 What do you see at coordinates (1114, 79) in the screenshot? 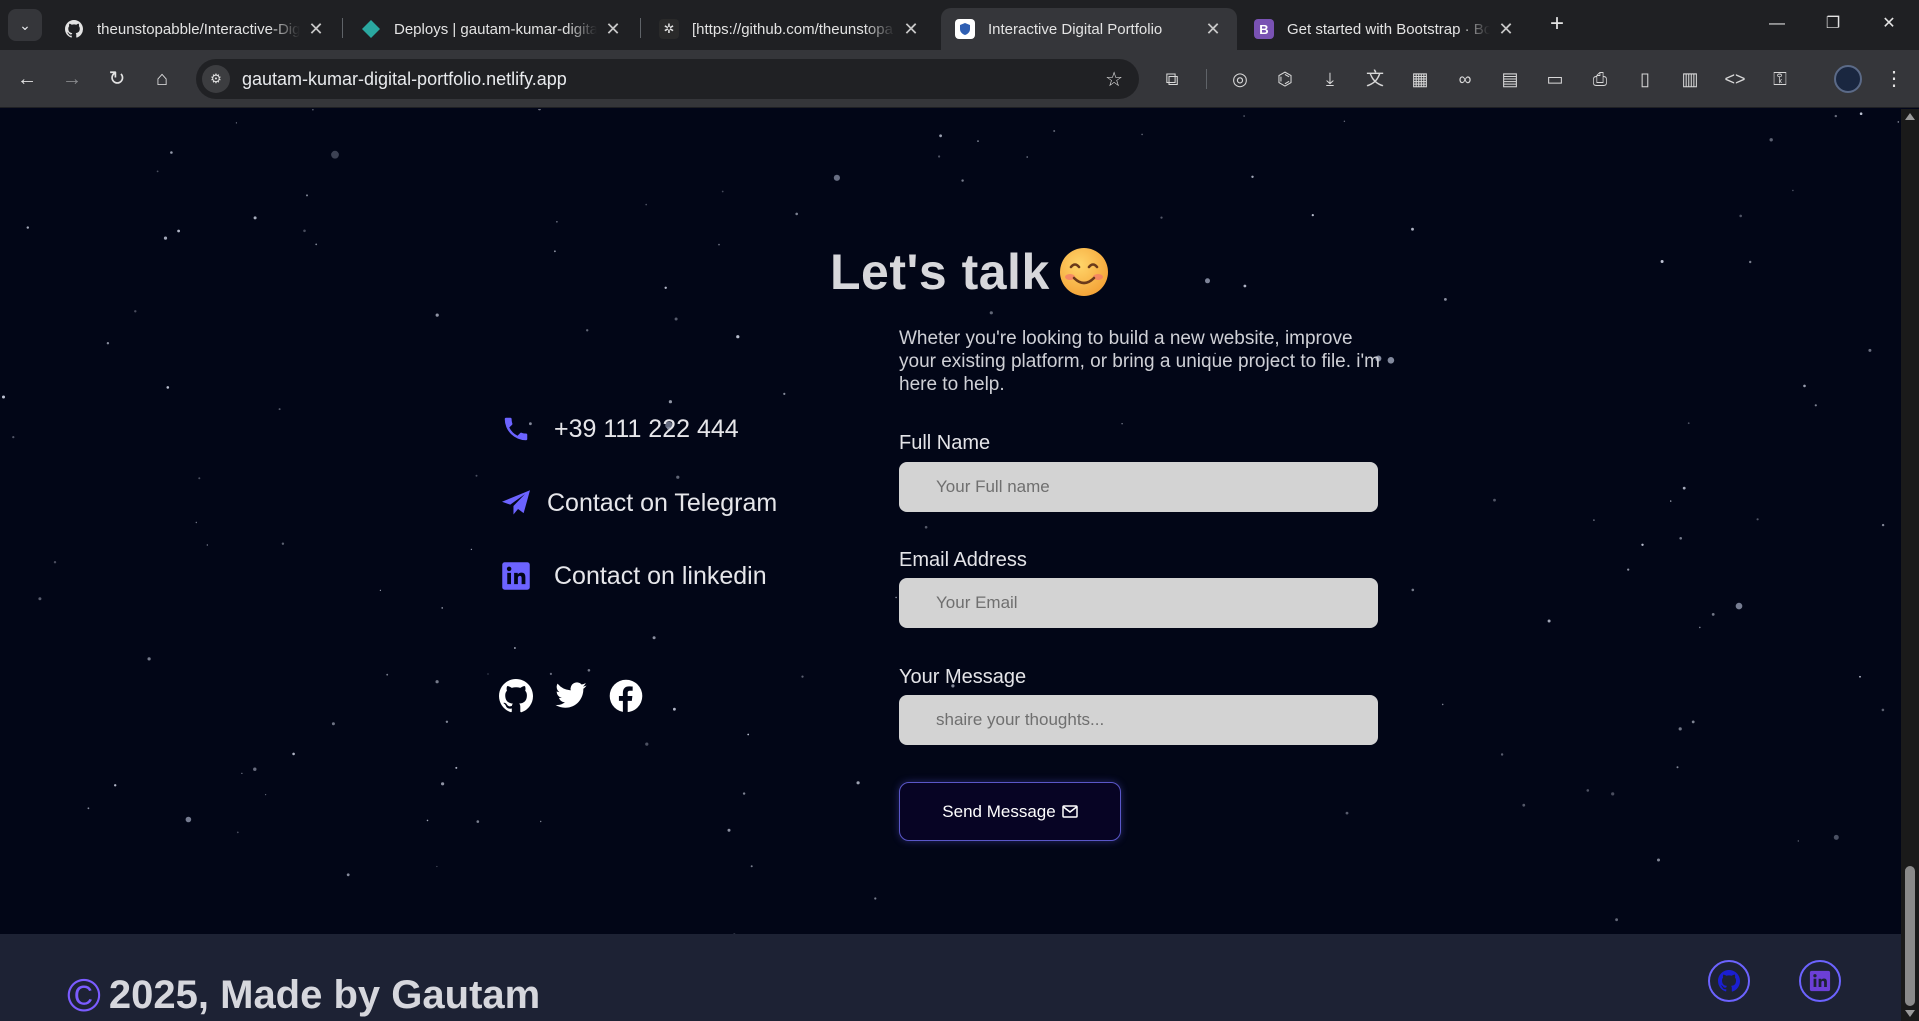
I see `bookmark-star-icon: ☆` at bounding box center [1114, 79].